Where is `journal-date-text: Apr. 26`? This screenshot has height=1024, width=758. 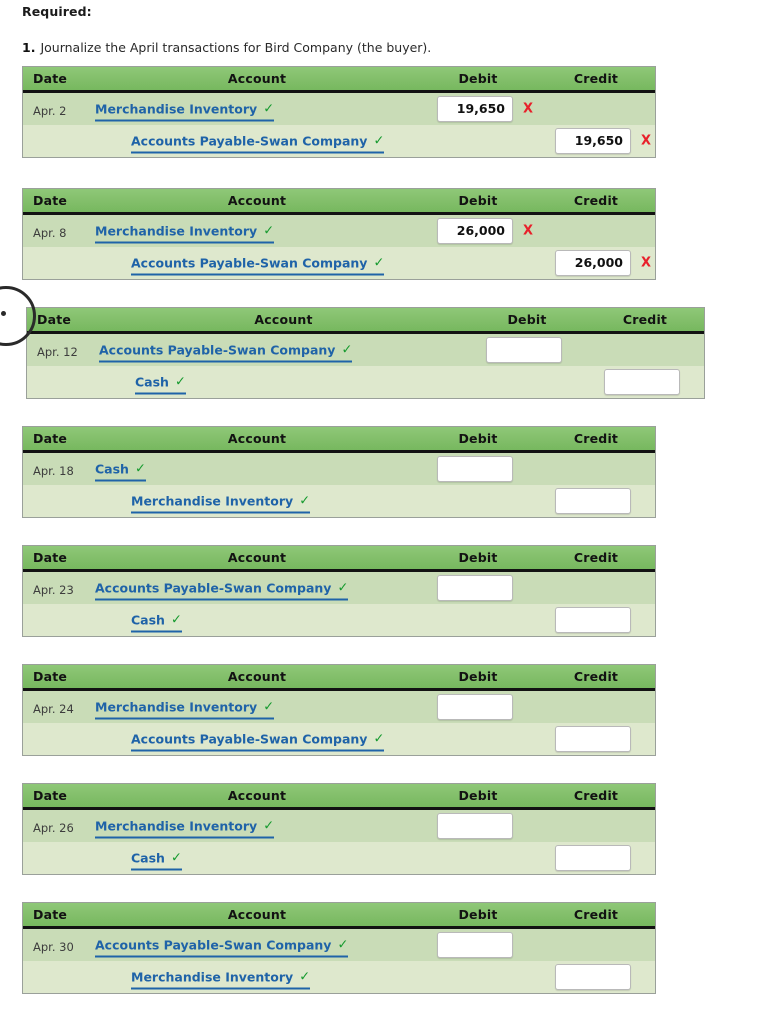 journal-date-text: Apr. 26 is located at coordinates (53, 827).